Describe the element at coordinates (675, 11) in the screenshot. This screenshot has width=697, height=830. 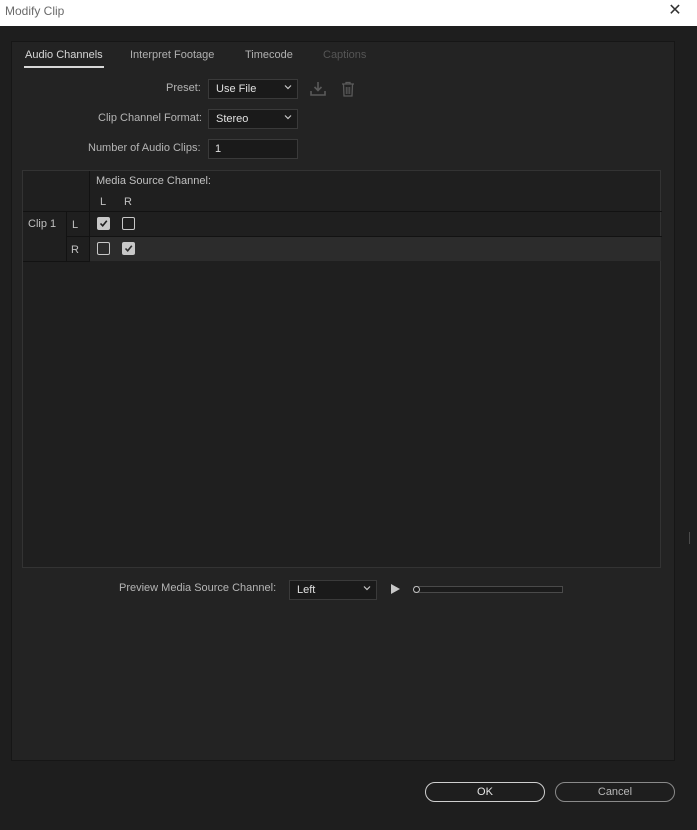
I see `close-icon: ✕` at that location.